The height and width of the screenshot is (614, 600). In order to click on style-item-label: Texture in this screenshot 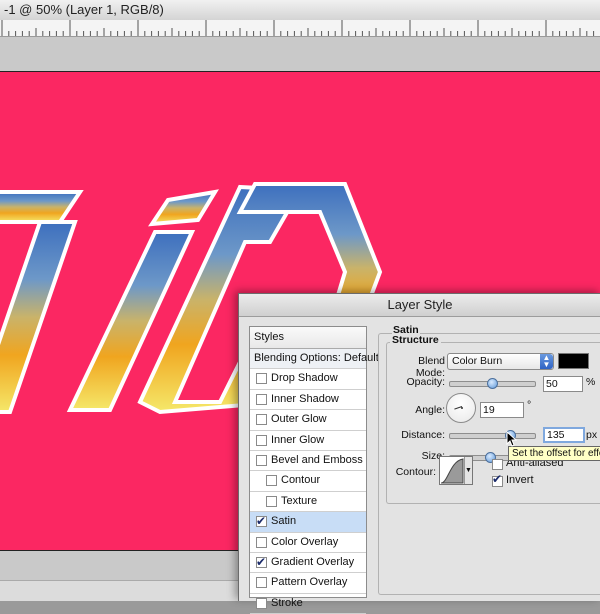, I will do `click(299, 500)`.